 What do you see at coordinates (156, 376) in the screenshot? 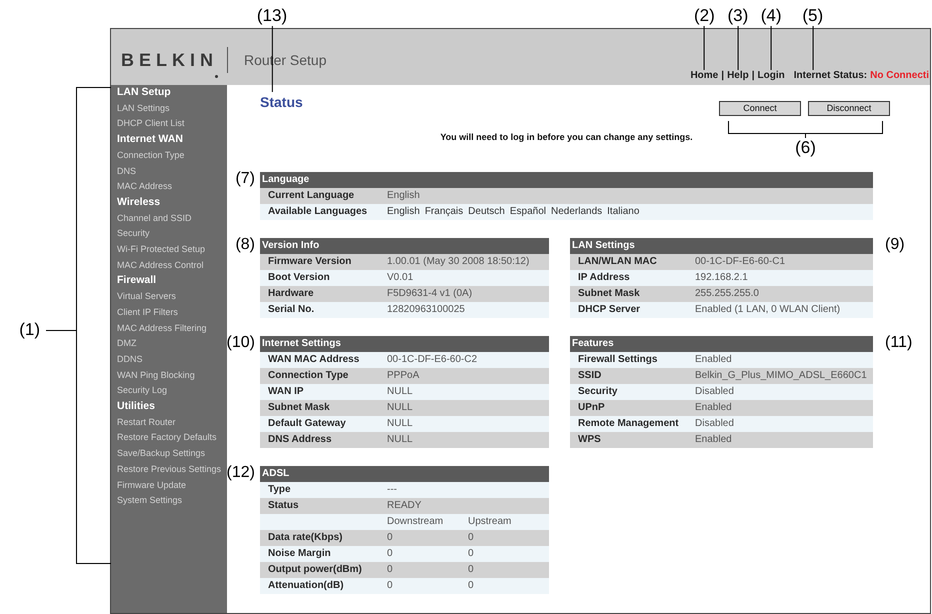
I see `menu-link: WAN Ping Blocking` at bounding box center [156, 376].